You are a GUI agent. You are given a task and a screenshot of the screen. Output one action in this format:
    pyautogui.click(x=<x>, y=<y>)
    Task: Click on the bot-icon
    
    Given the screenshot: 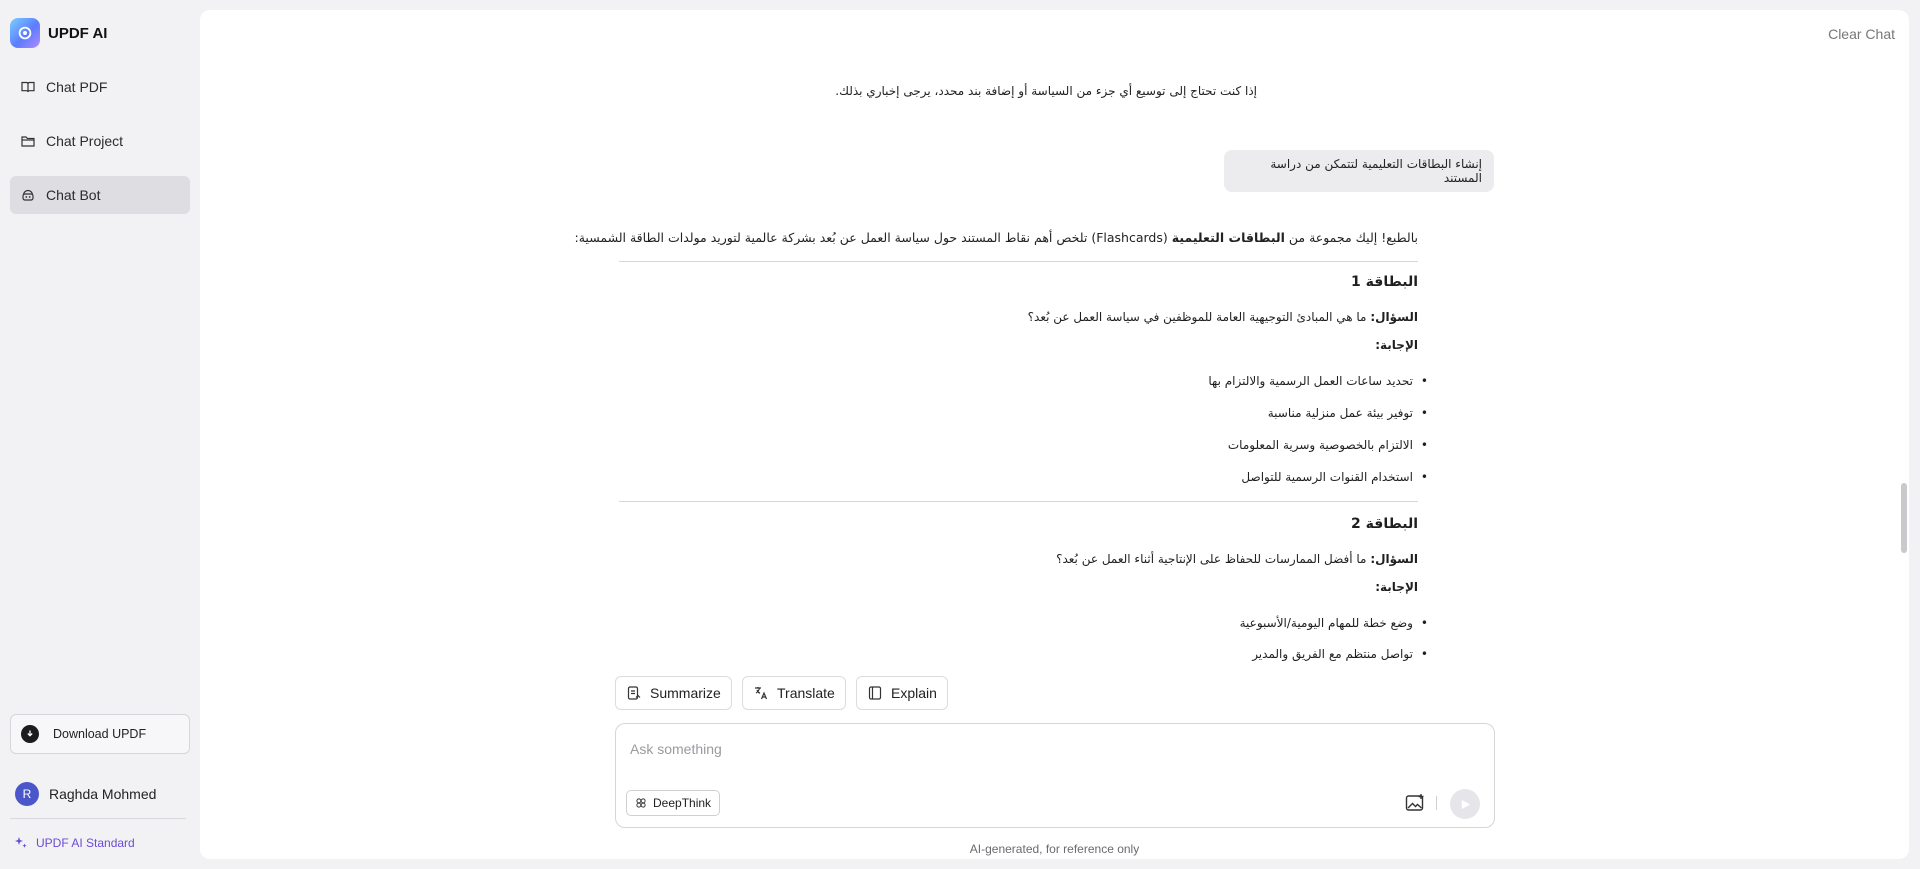 What is the action you would take?
    pyautogui.click(x=28, y=195)
    